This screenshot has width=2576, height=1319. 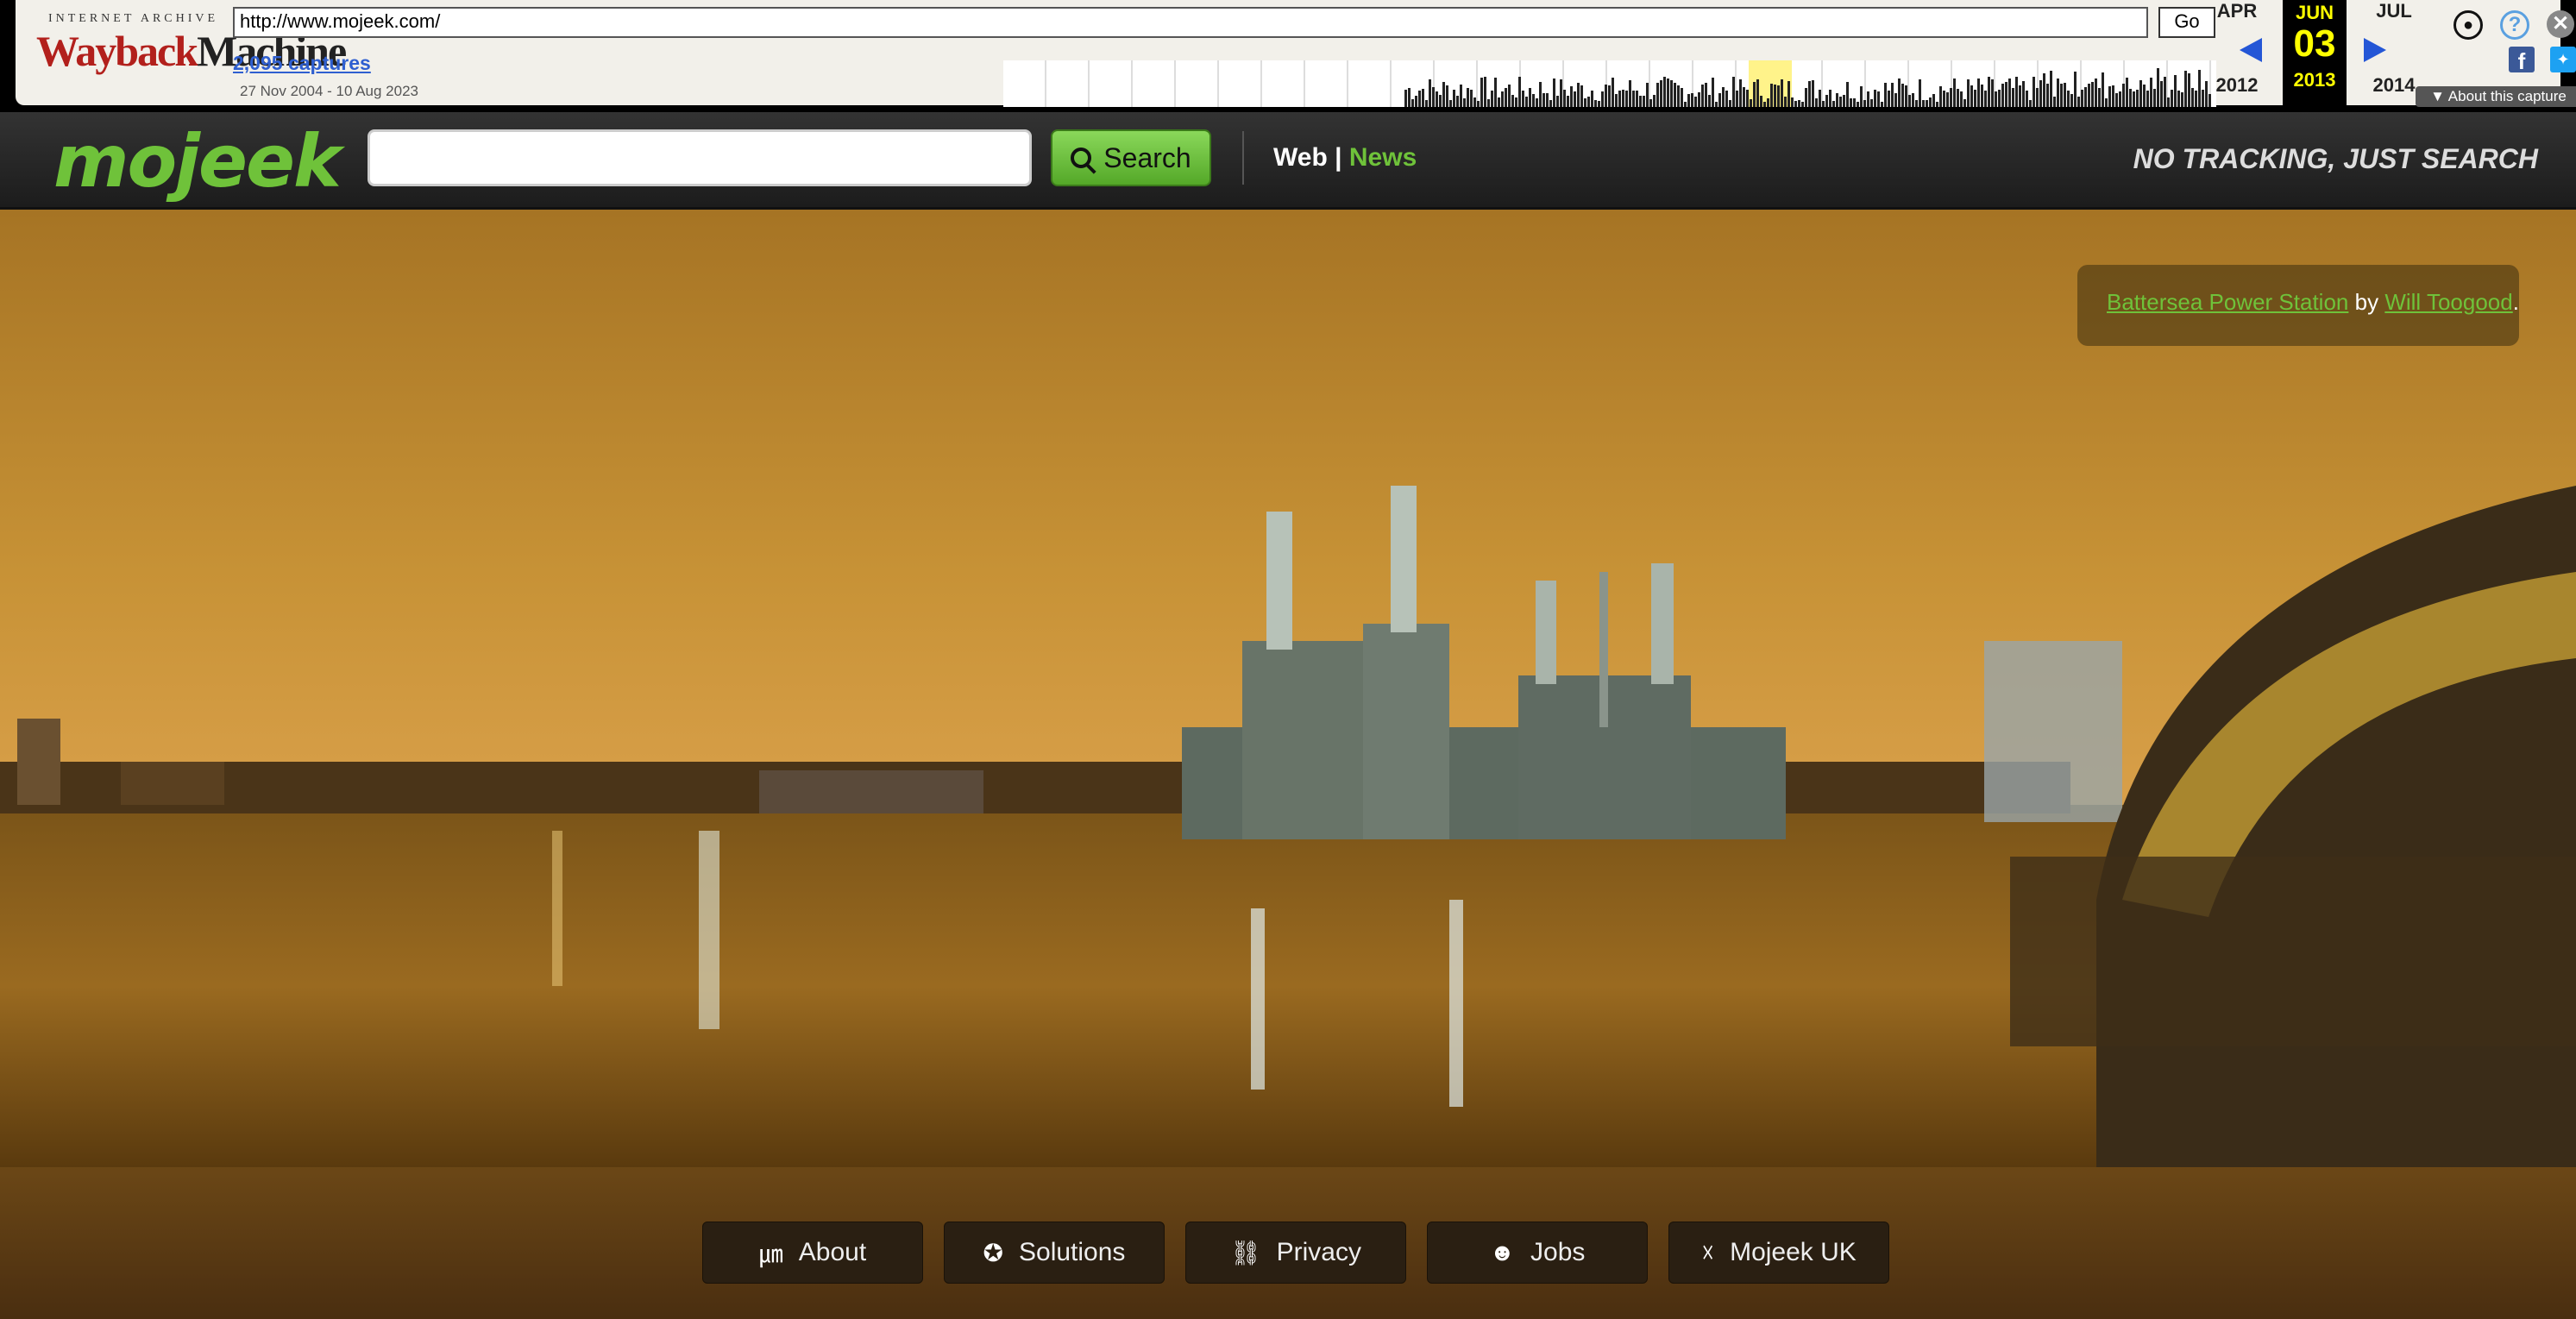 I want to click on wayback-captures-link: 2,095 captures, so click(x=302, y=63).